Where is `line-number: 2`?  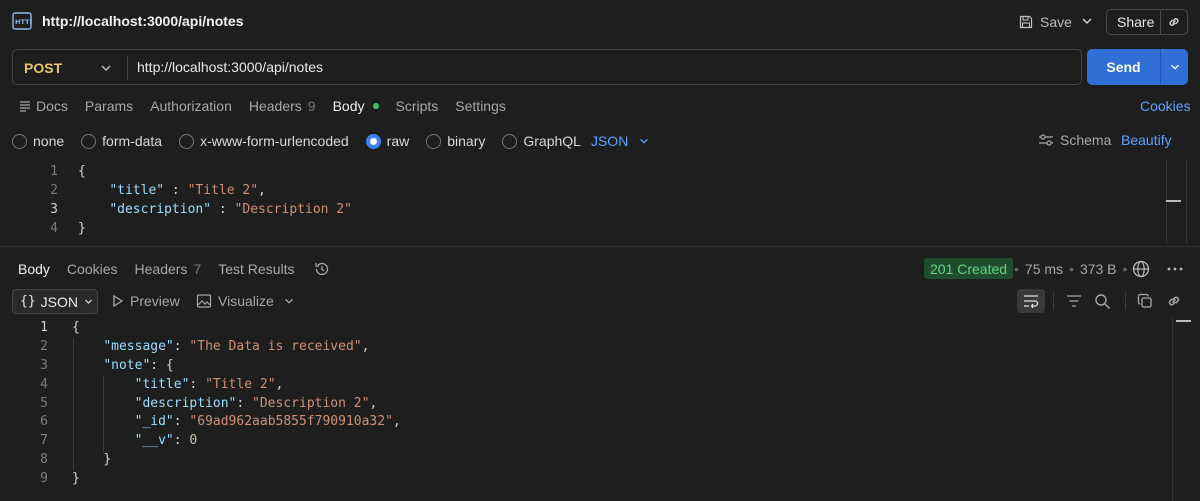
line-number: 2 is located at coordinates (54, 190).